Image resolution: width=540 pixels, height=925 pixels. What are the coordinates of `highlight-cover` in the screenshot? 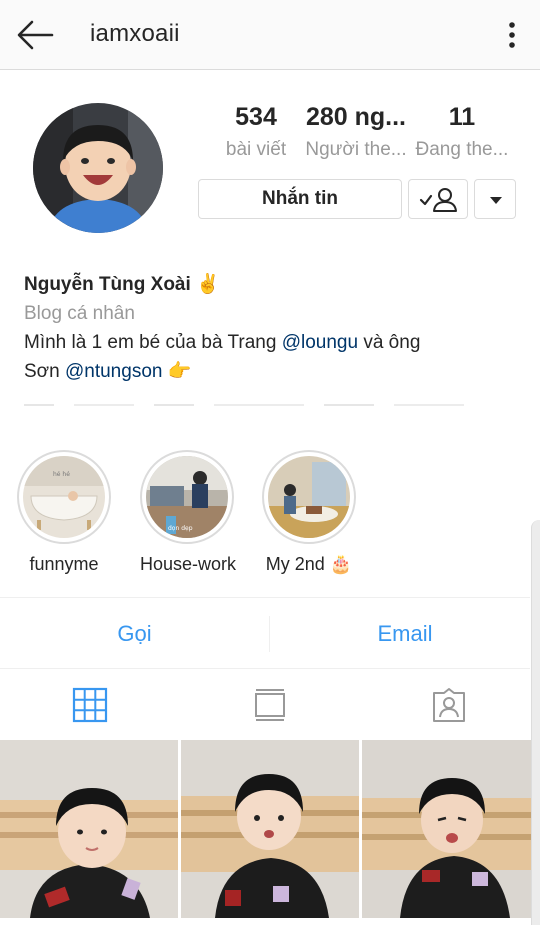 It's located at (309, 497).